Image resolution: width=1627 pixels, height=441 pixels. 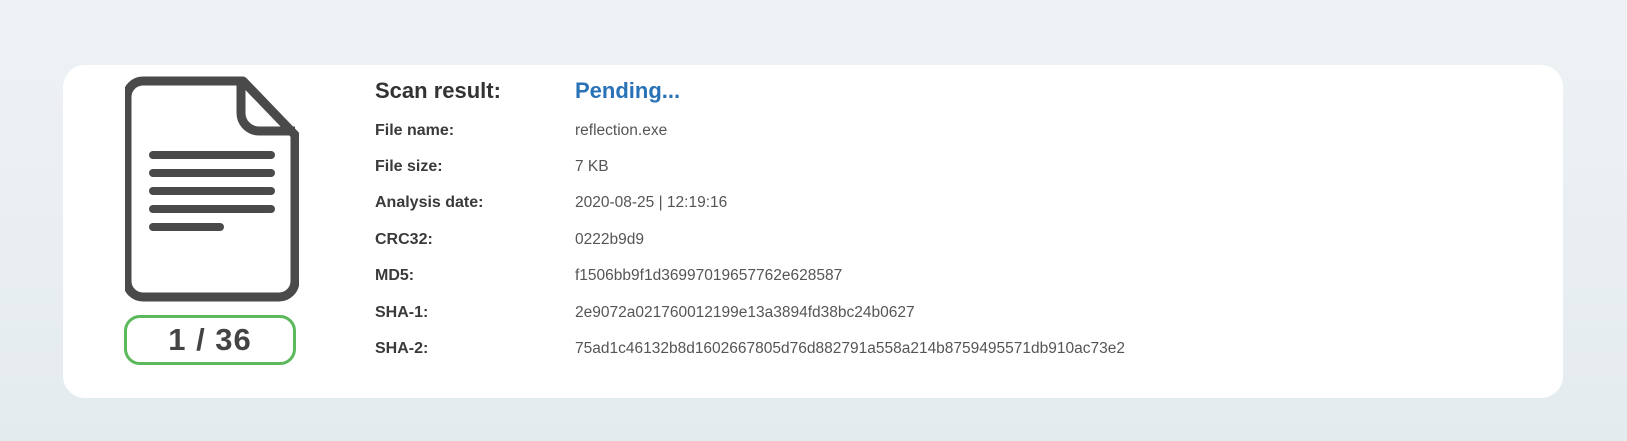 What do you see at coordinates (592, 166) in the screenshot?
I see `file-size-value: 7 KB` at bounding box center [592, 166].